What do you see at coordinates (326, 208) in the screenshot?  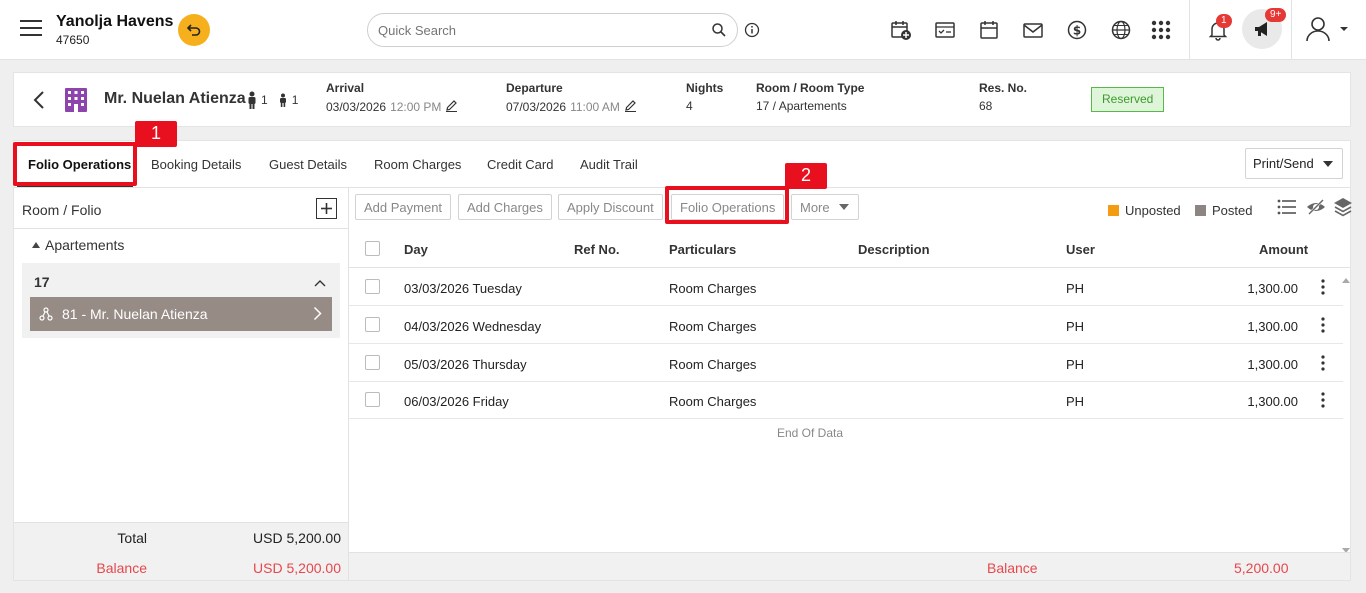 I see `plus-icon` at bounding box center [326, 208].